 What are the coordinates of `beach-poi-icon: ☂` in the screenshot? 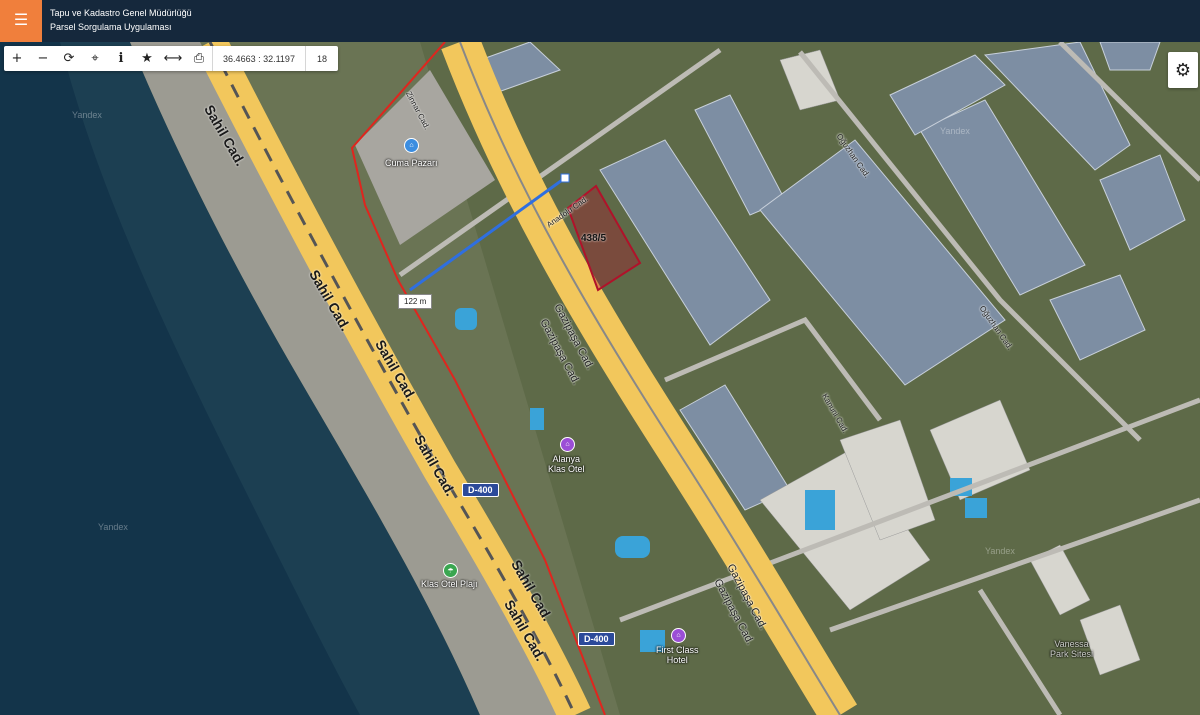 It's located at (450, 570).